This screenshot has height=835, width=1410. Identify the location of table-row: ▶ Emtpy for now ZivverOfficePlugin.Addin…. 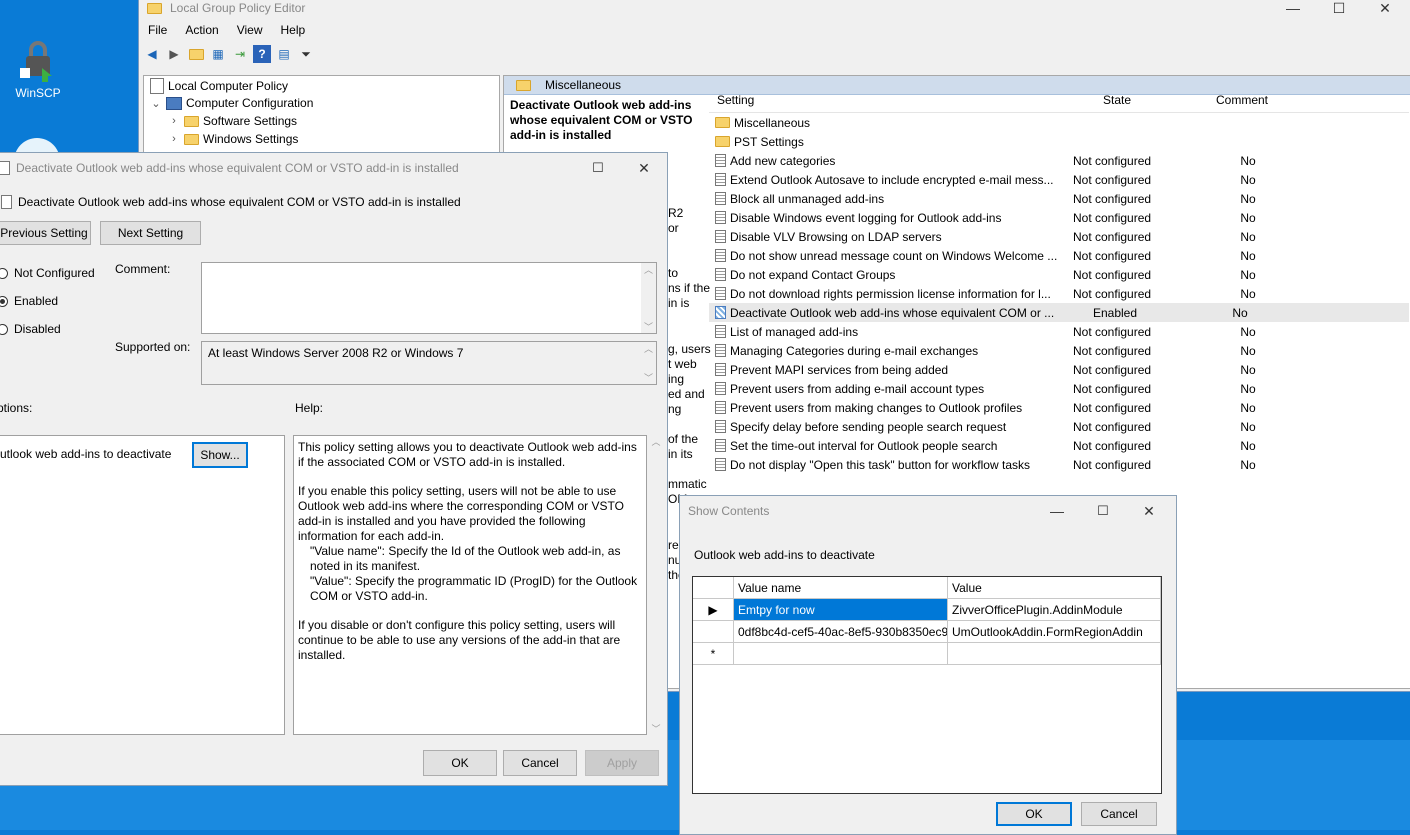
(927, 610).